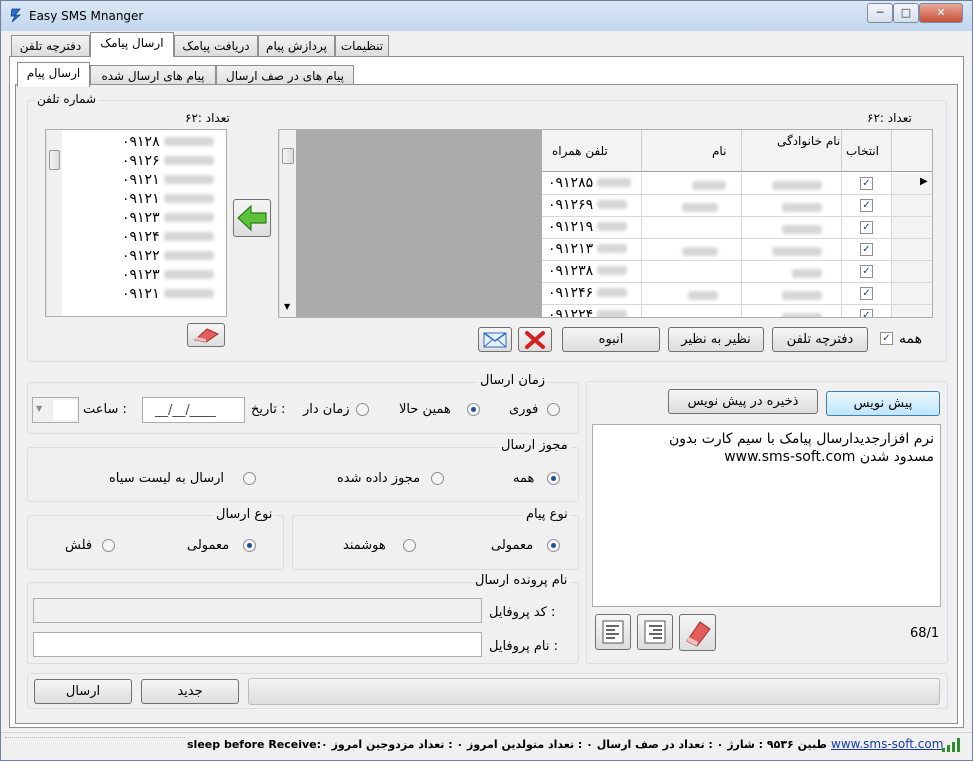 The width and height of the screenshot is (973, 761). I want to click on mobile-cell: ۰۹۱۲۸۵, so click(592, 184).